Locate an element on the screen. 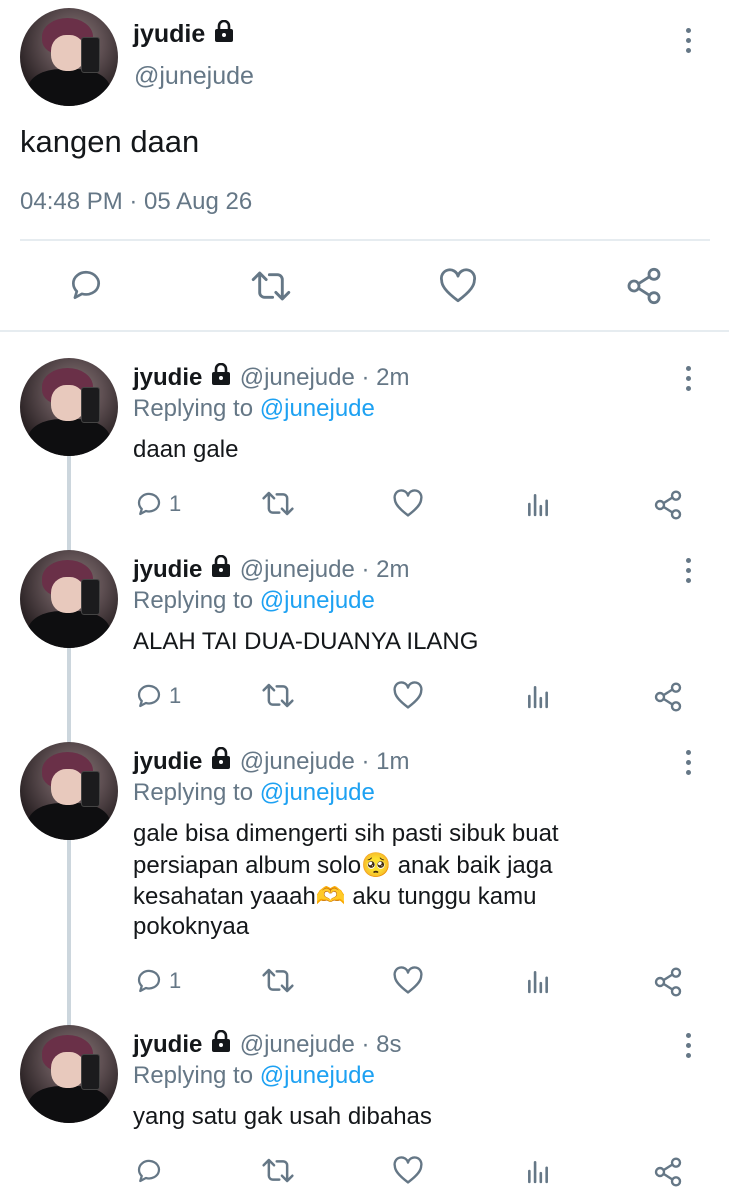 This screenshot has height=1200, width=729. thread-line is located at coordinates (69, 741).